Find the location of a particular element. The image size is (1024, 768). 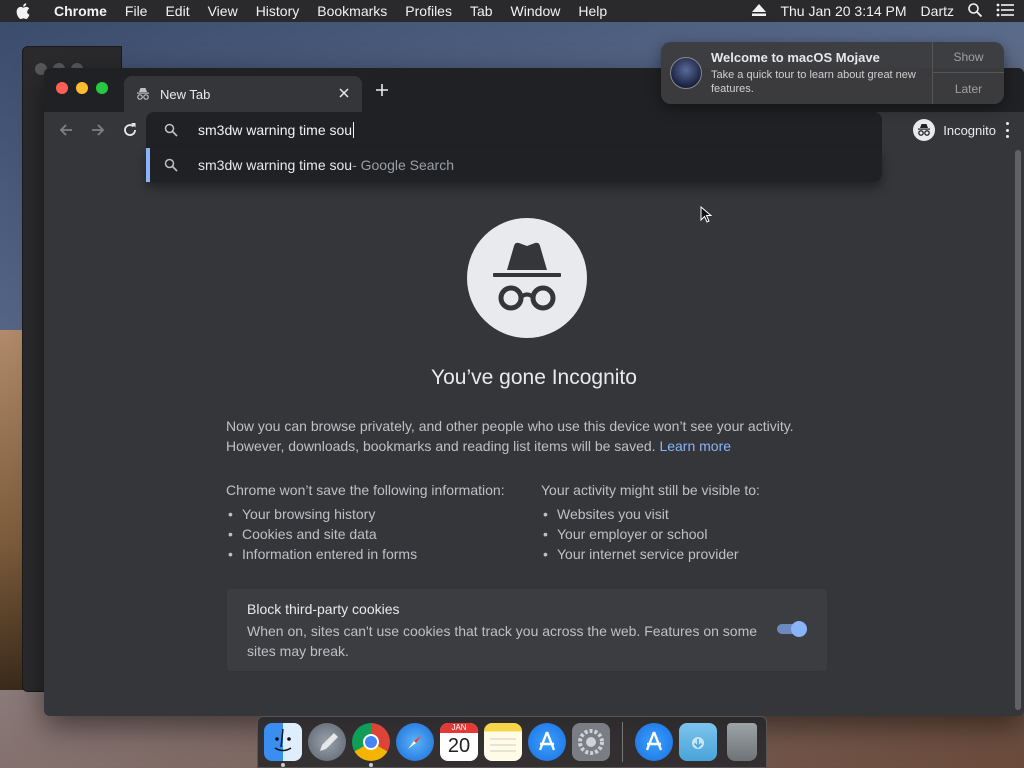

still-visible-heading: Your activity might still be visible to: is located at coordinates (650, 490).